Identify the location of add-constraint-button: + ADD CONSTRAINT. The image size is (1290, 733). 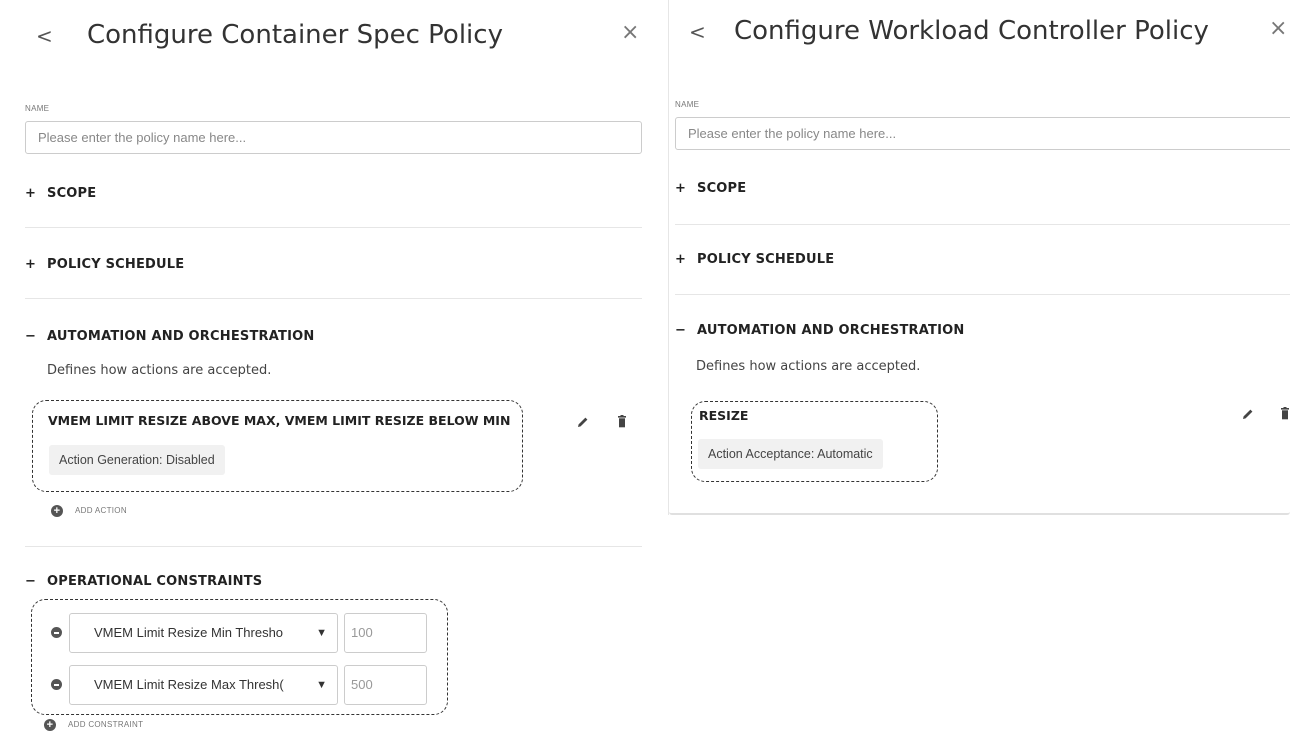
(93, 725).